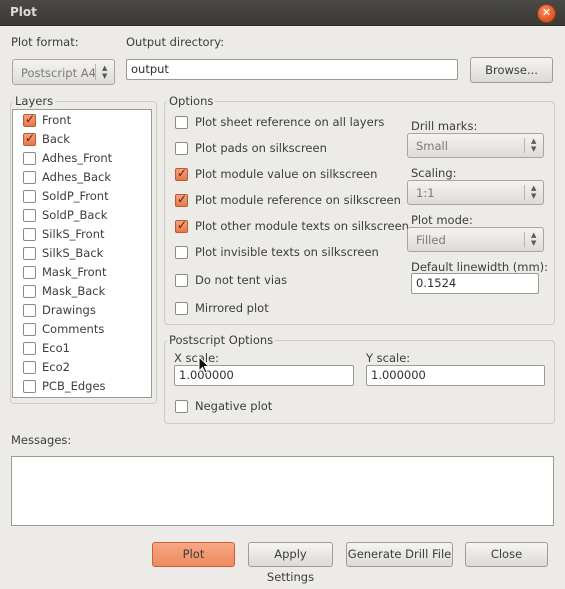 The height and width of the screenshot is (589, 565). Describe the element at coordinates (74, 272) in the screenshot. I see `layer-label: Mask_Front` at that location.